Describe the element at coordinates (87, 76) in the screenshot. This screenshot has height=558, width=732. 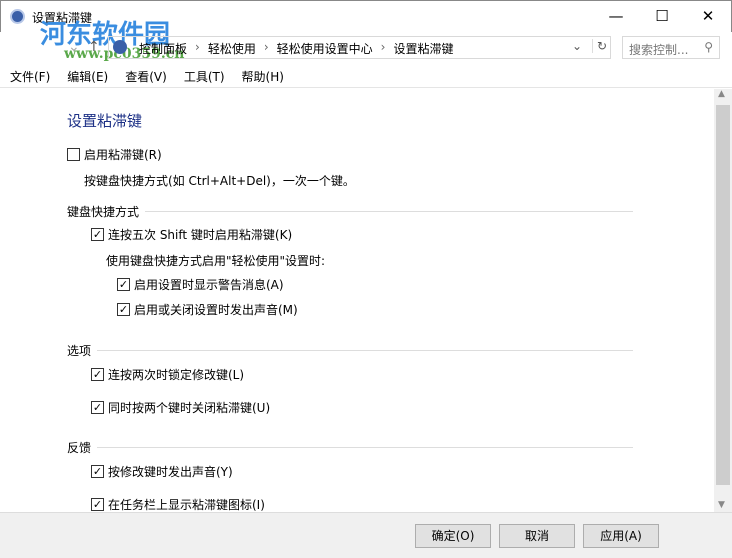
I see `menu-edit: 编辑(E)` at that location.